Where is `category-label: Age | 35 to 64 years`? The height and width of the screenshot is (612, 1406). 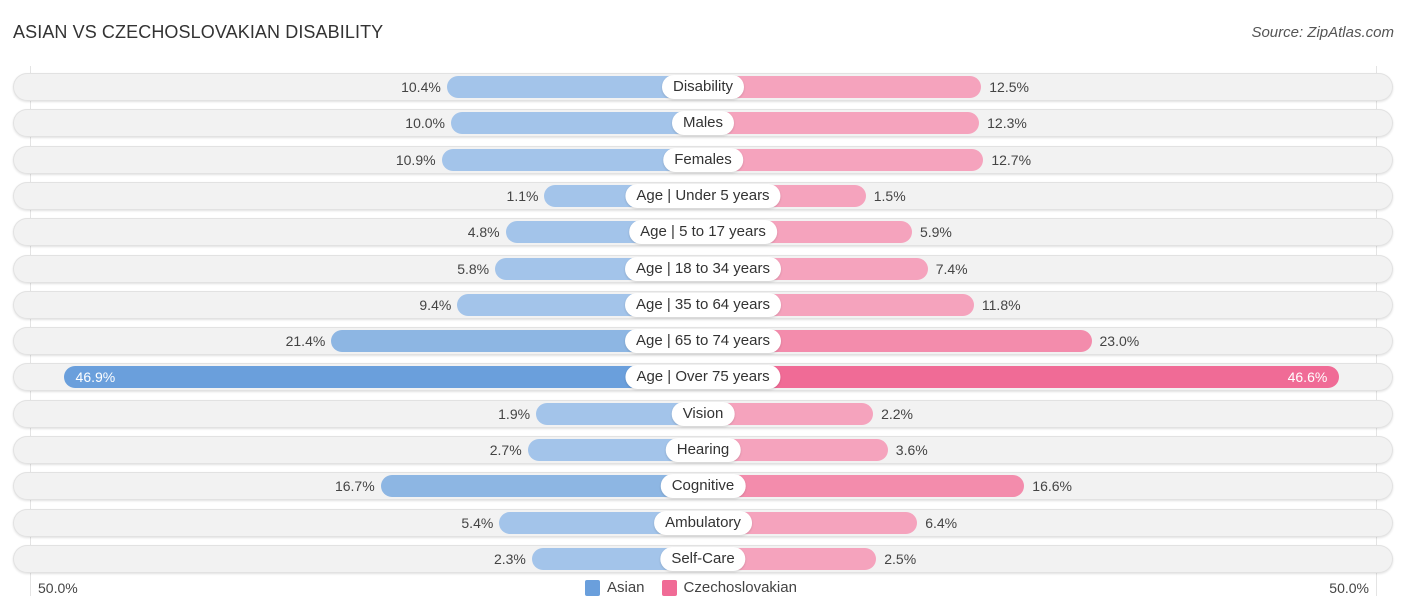
category-label: Age | 35 to 64 years is located at coordinates (703, 304).